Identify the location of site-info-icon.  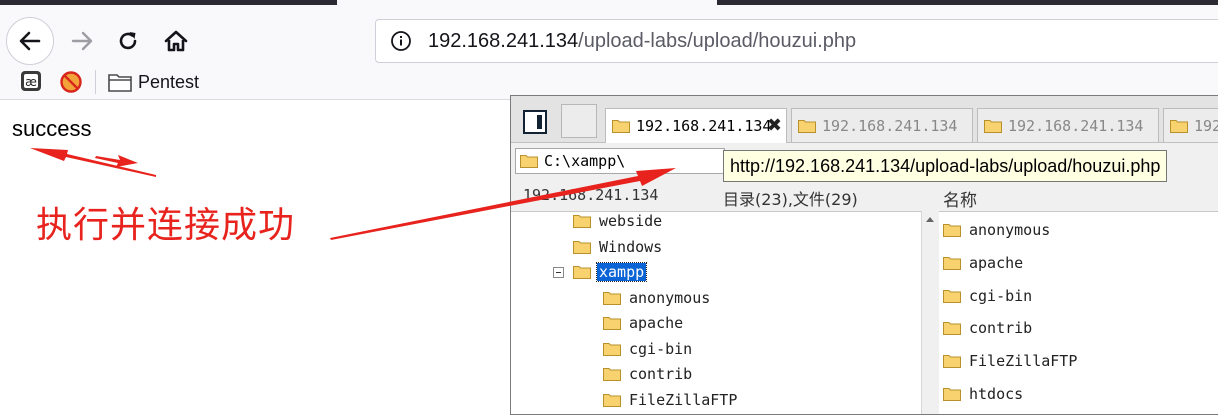
(401, 41).